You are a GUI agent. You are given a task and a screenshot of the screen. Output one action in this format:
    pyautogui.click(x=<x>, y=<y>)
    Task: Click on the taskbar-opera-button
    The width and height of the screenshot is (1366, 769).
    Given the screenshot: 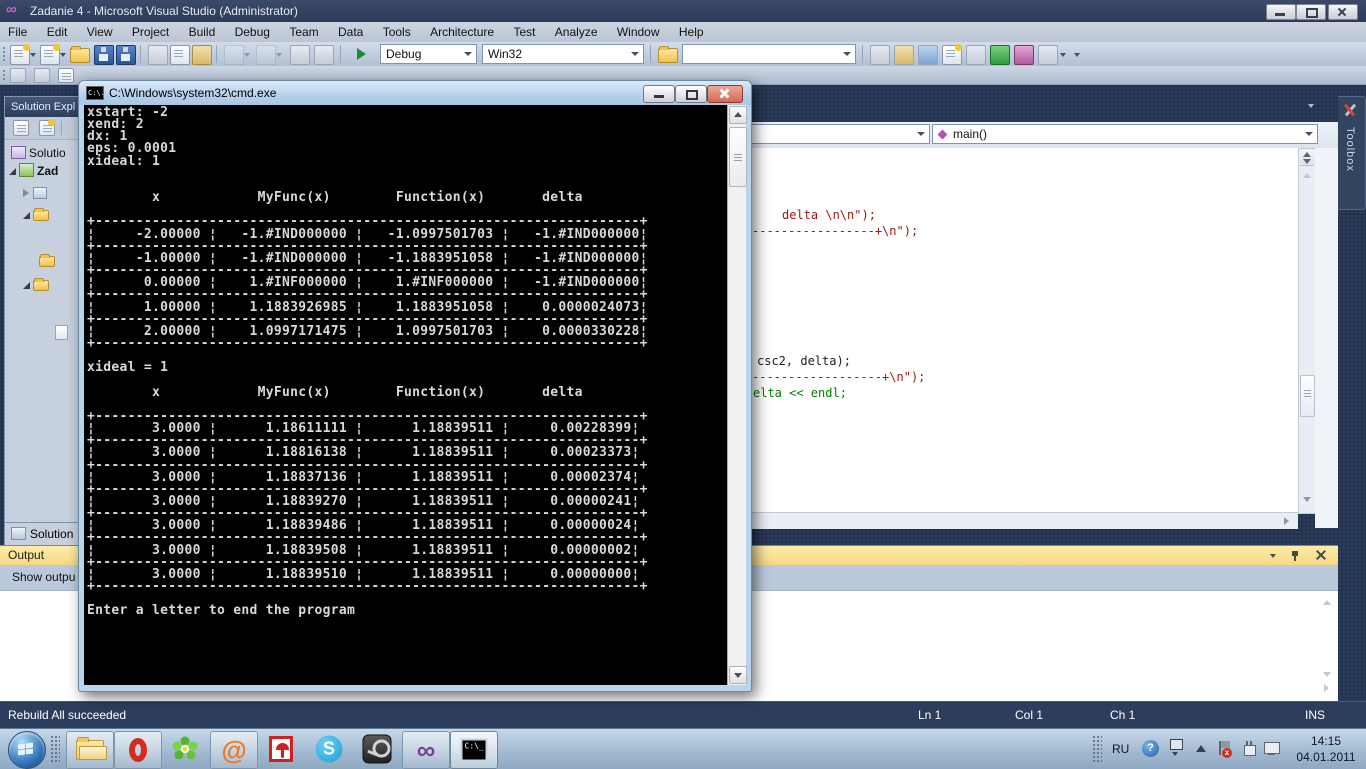 What is the action you would take?
    pyautogui.click(x=138, y=750)
    